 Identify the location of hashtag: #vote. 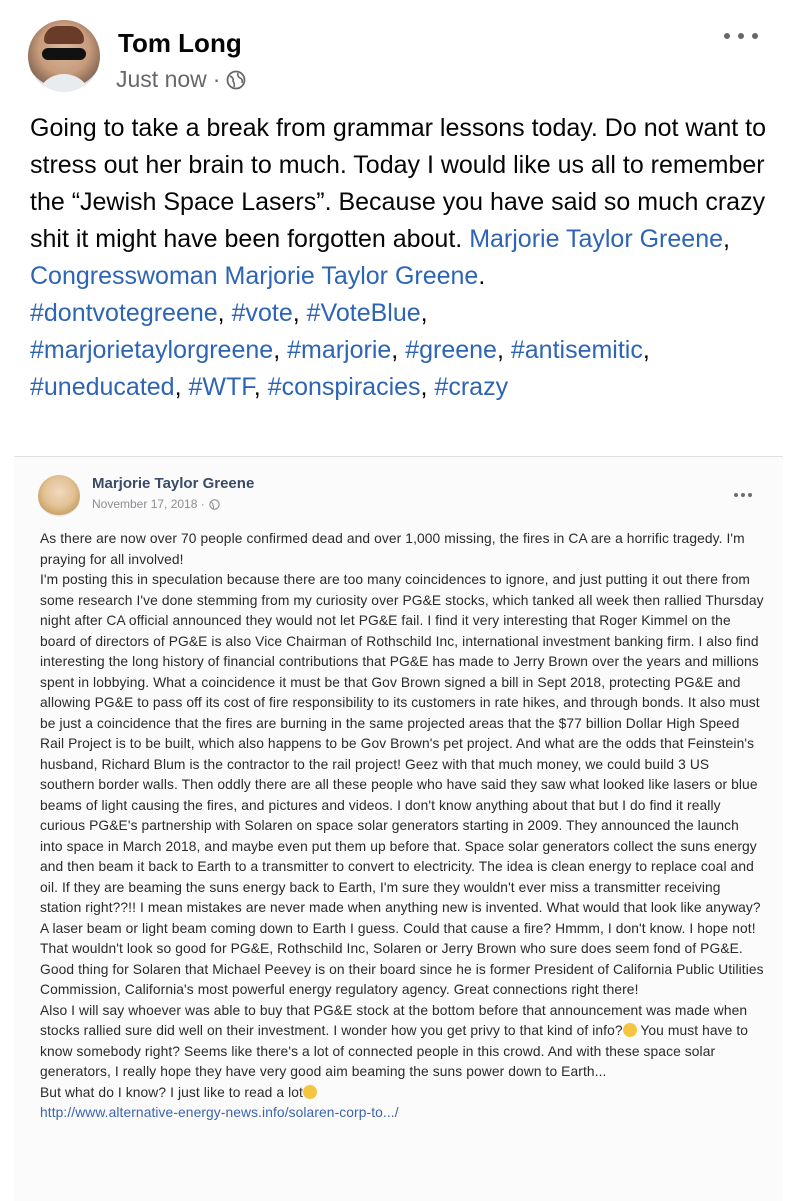
(262, 313).